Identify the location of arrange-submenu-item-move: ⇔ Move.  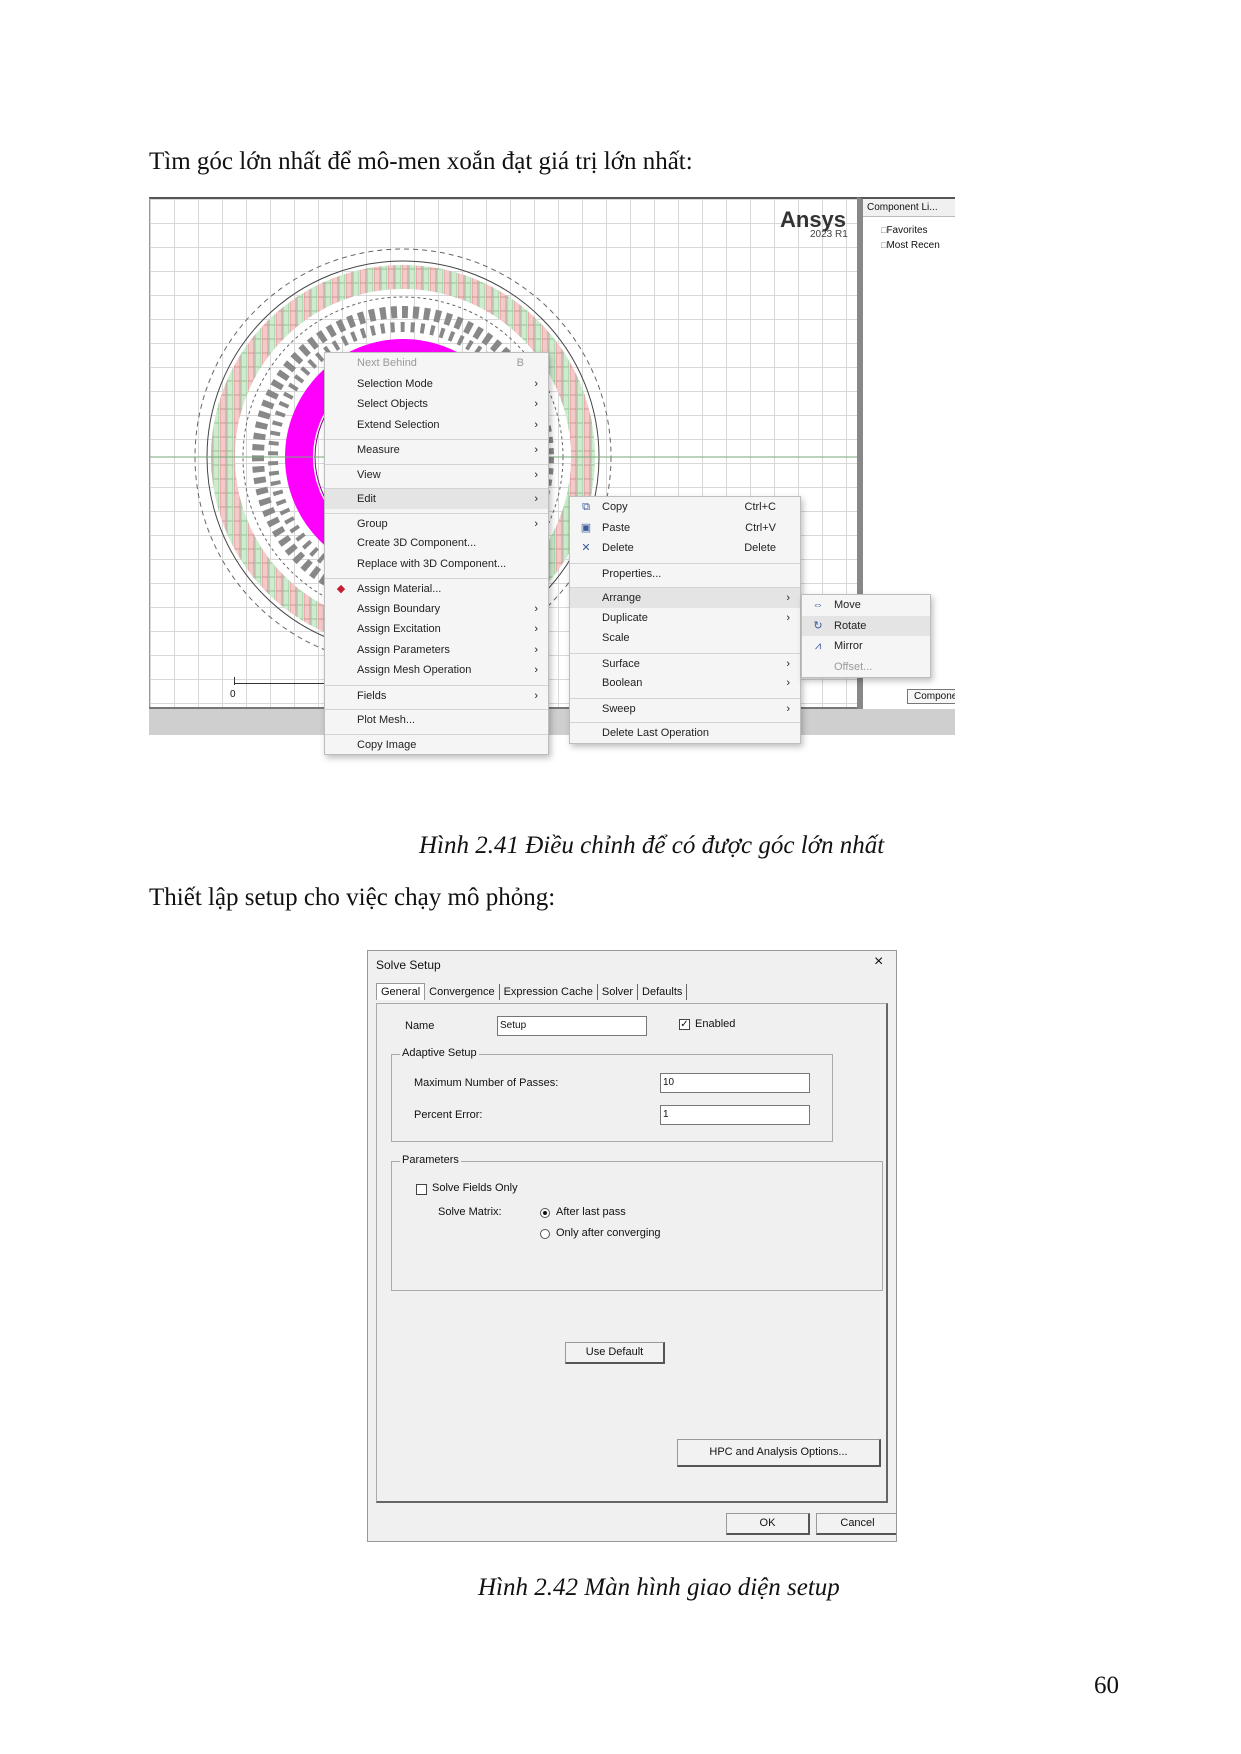
(866, 605).